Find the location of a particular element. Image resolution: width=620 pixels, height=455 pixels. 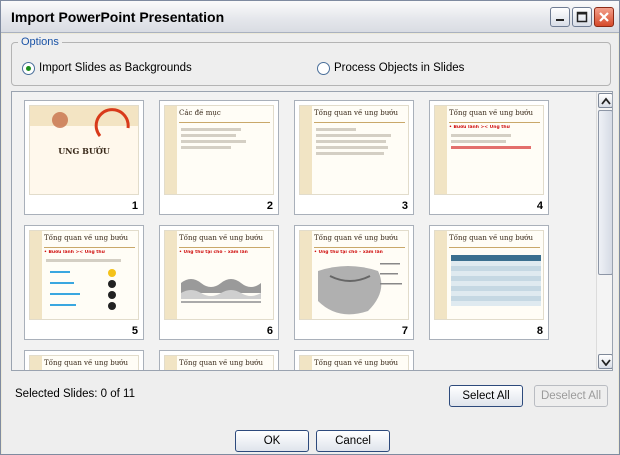

scroll-up-button is located at coordinates (605, 100).